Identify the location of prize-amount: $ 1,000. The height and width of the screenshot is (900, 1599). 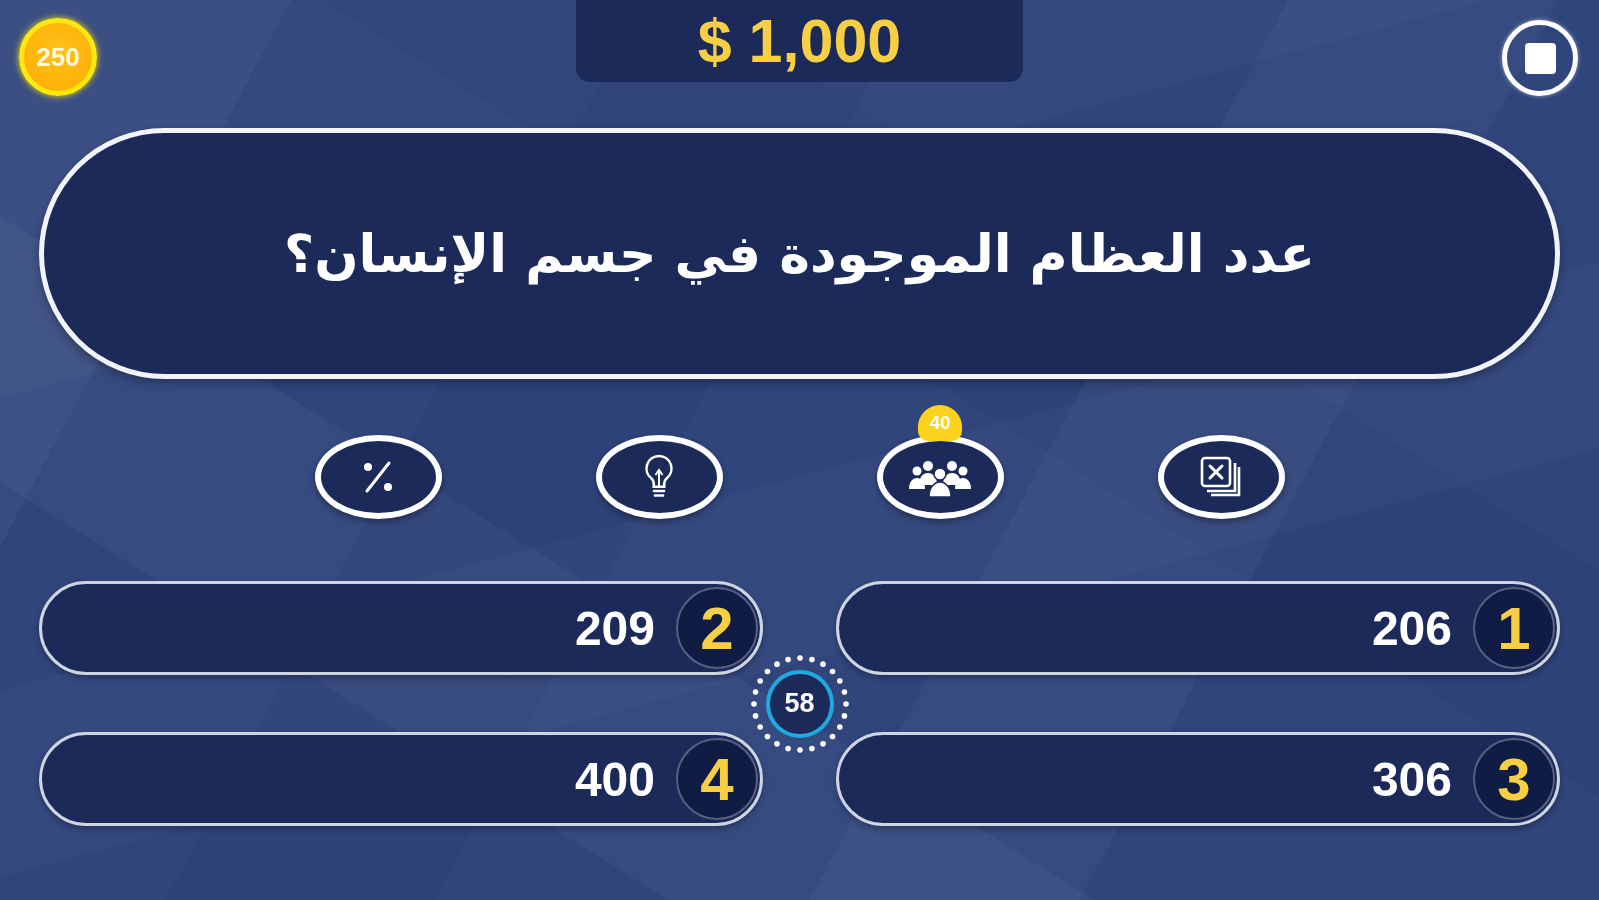
(799, 41).